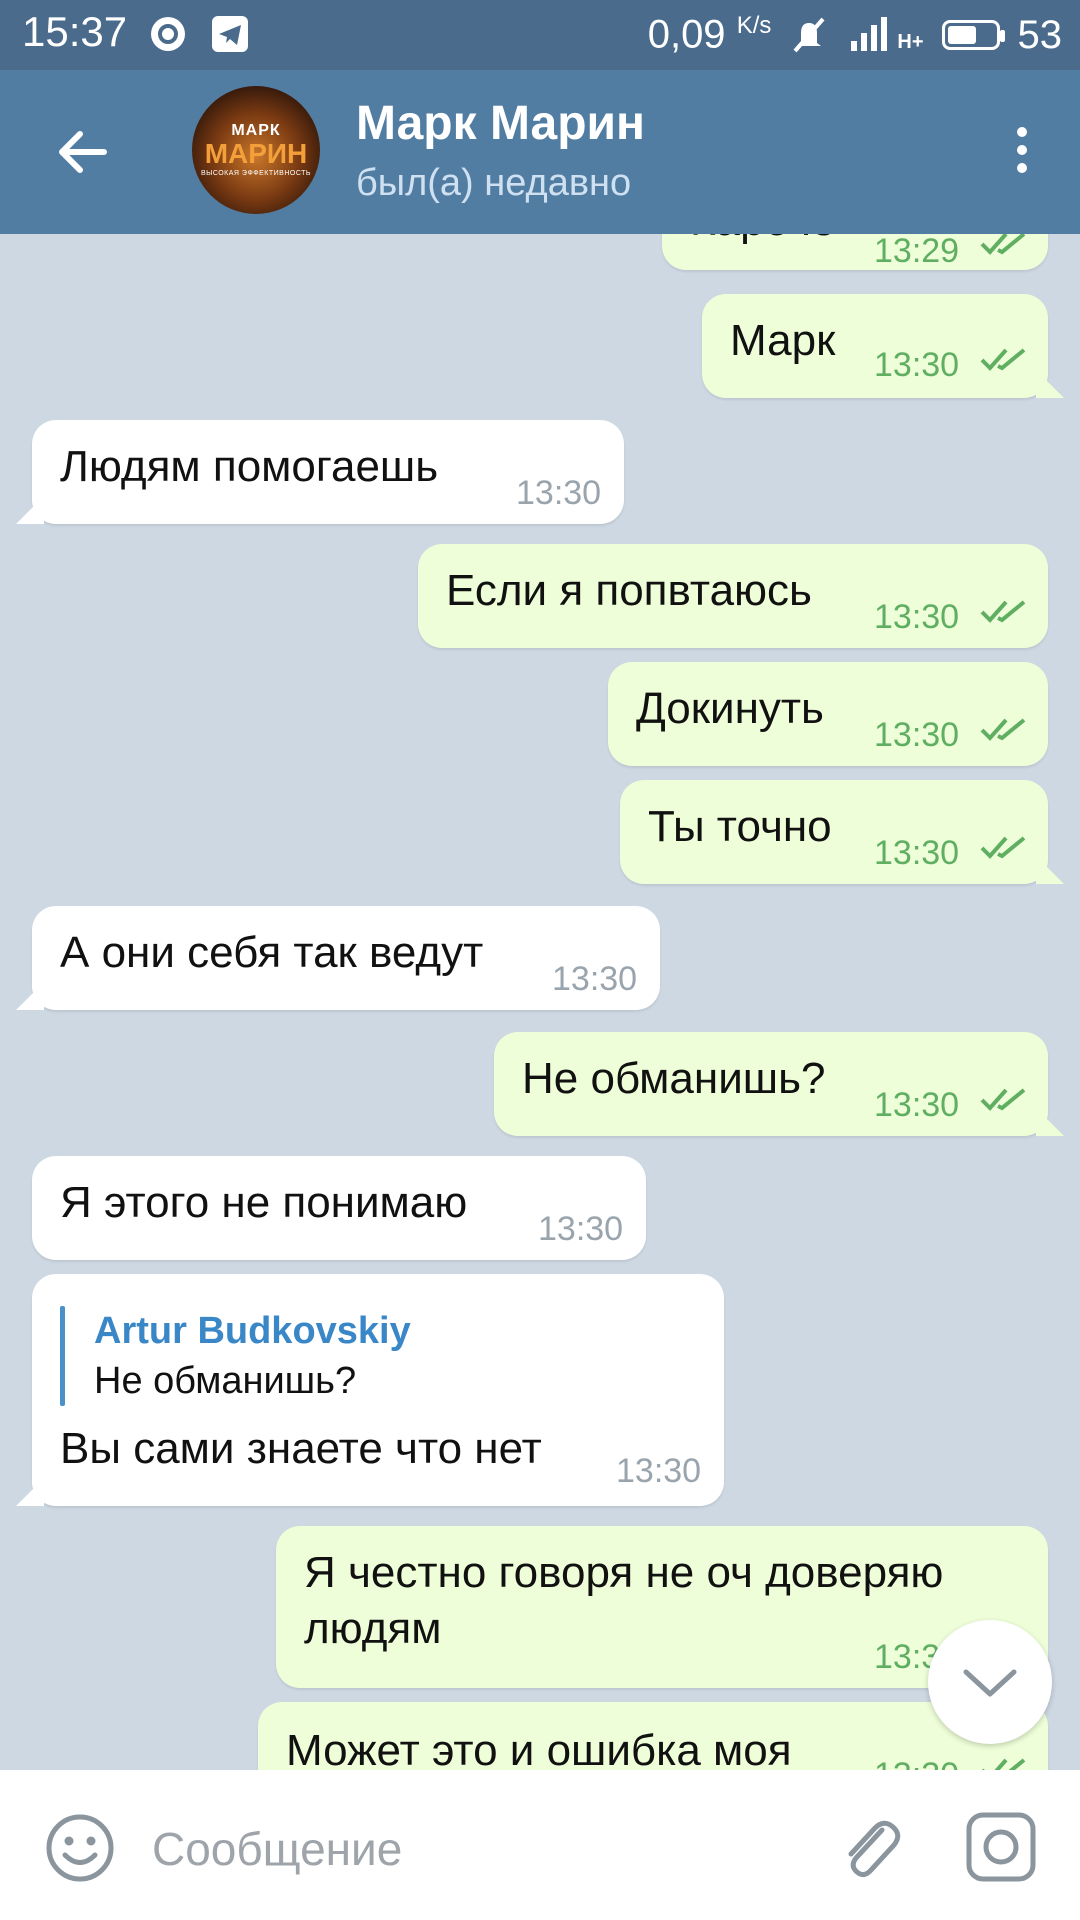 The height and width of the screenshot is (1920, 1080). What do you see at coordinates (80, 1848) in the screenshot?
I see `emoji-icon` at bounding box center [80, 1848].